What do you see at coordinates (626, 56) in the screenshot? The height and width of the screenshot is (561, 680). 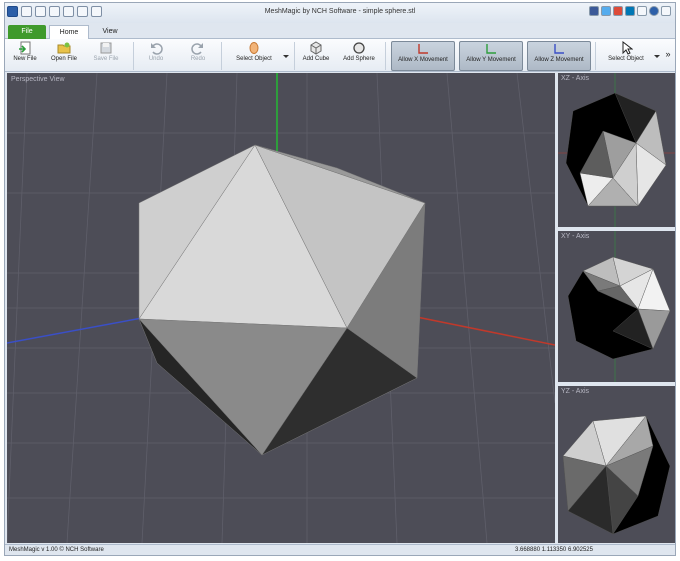 I see `select-object-button-2: Select Object` at bounding box center [626, 56].